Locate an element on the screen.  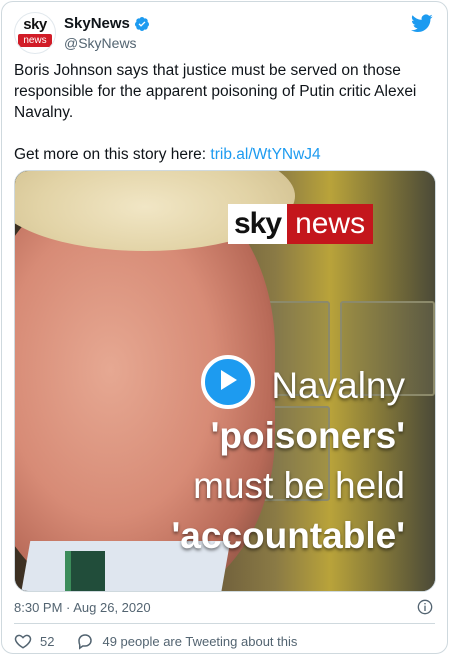
avatar-news-text: news is located at coordinates (35, 40).